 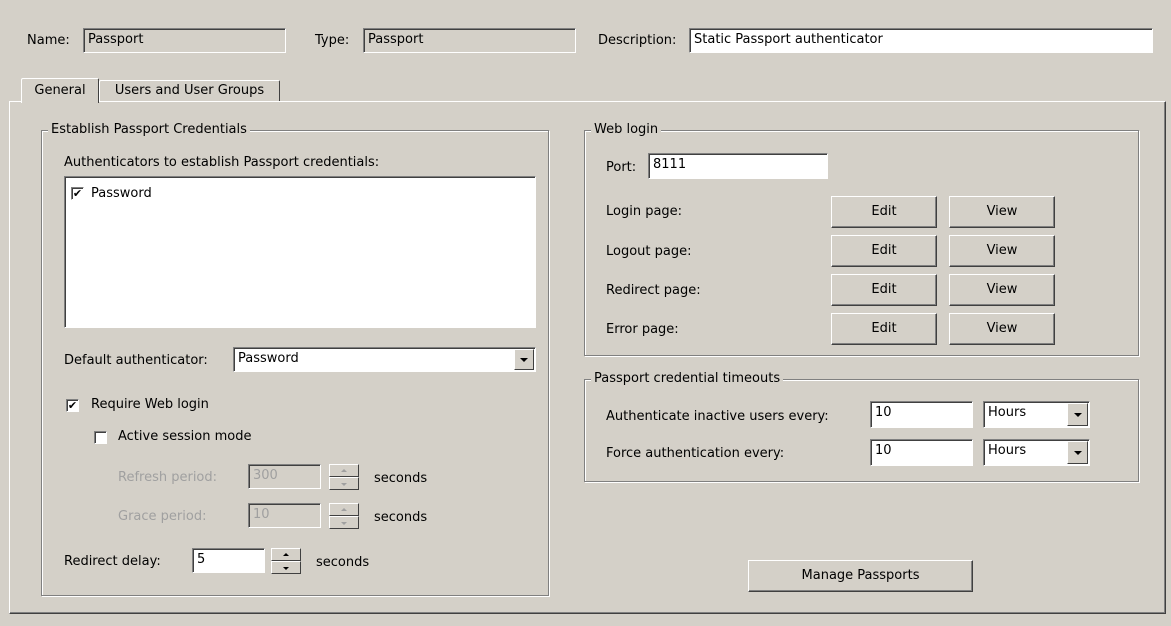 I want to click on type-label: Type:, so click(x=332, y=40).